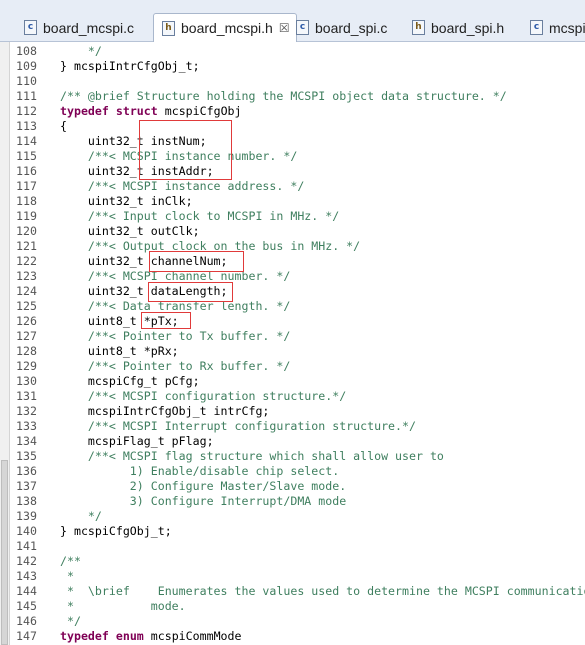 This screenshot has width=585, height=645. I want to click on tab-mcspi: c mcspi, so click(557, 27).